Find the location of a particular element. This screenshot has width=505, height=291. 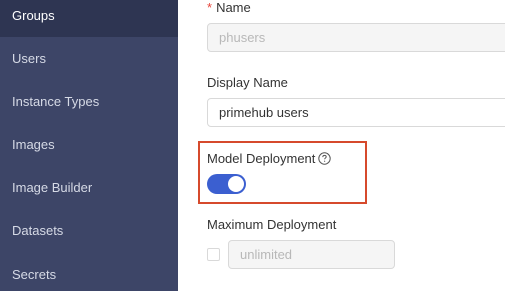

sidebar-item-label: Secrets is located at coordinates (34, 274).